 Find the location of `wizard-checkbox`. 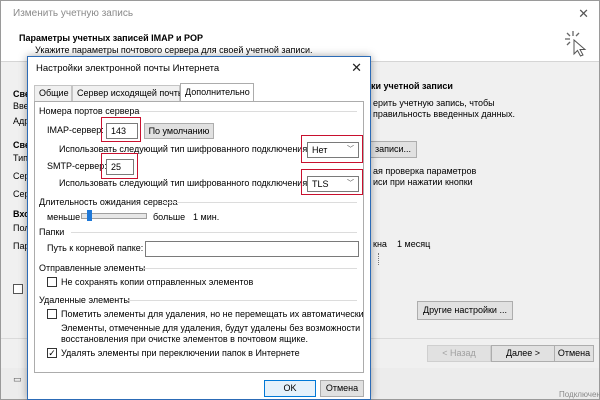

wizard-checkbox is located at coordinates (18, 289).